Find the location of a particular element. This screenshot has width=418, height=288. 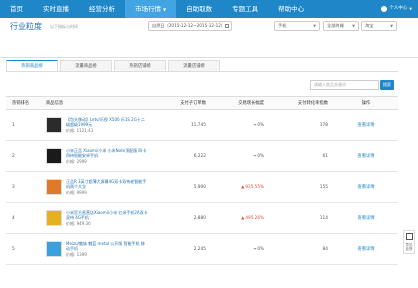

page-subtitle: 以下指标与时间 is located at coordinates (64, 26).